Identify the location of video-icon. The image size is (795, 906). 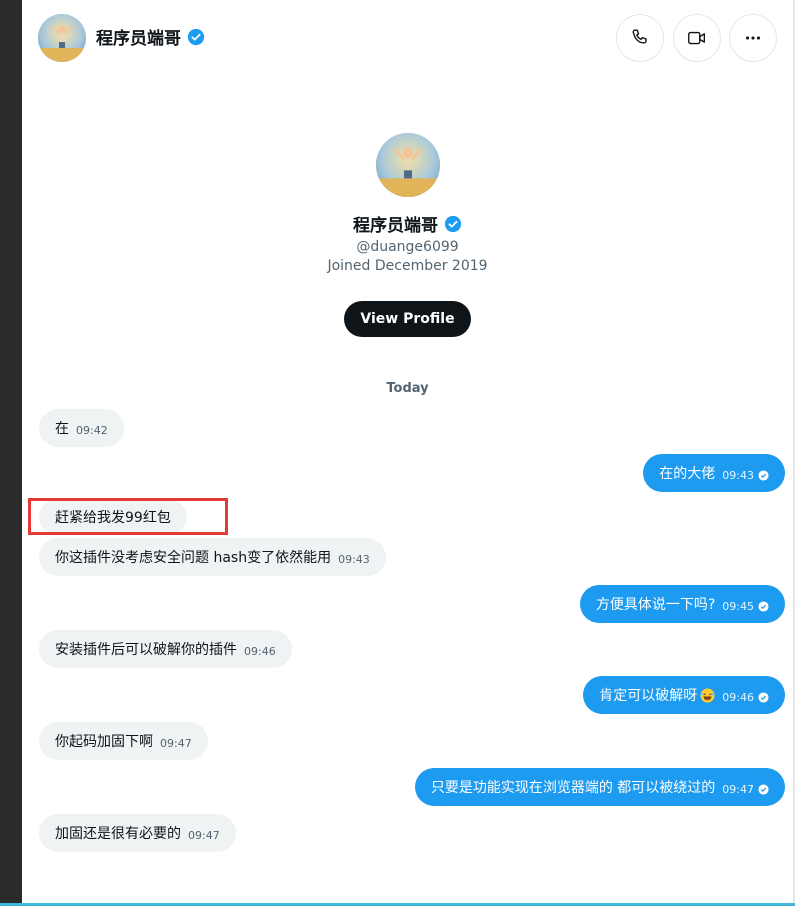
(697, 38).